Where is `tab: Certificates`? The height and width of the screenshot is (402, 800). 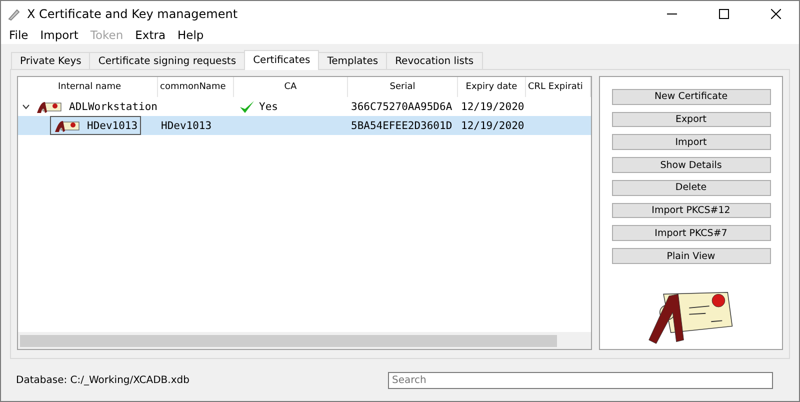
tab: Certificates is located at coordinates (282, 60).